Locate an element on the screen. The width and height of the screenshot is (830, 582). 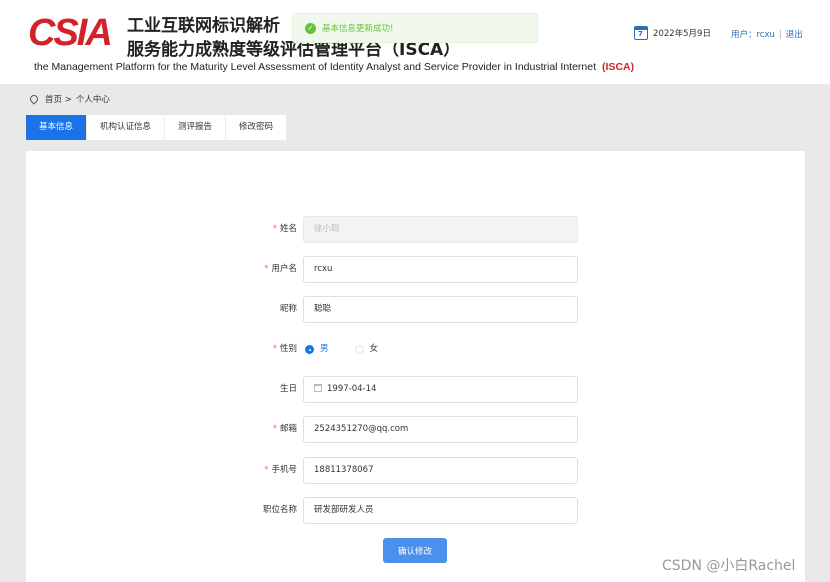
name-field: 徐小聪 is located at coordinates (440, 229).